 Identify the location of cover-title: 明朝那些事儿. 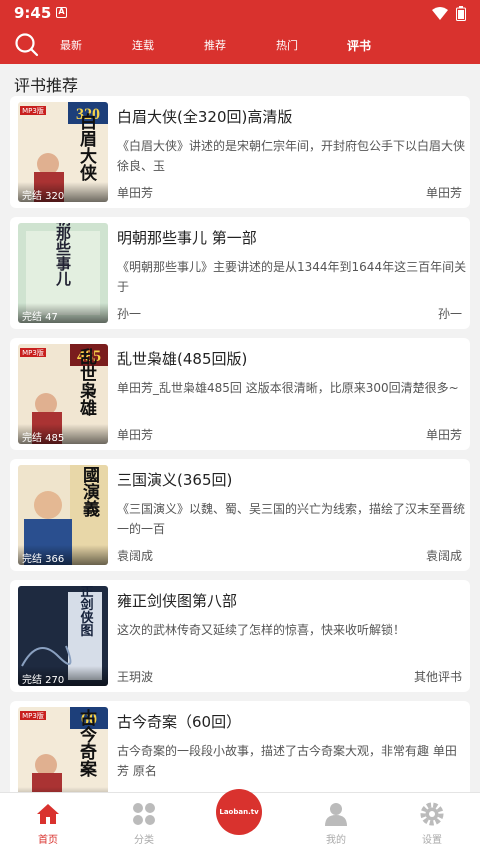
(63, 255).